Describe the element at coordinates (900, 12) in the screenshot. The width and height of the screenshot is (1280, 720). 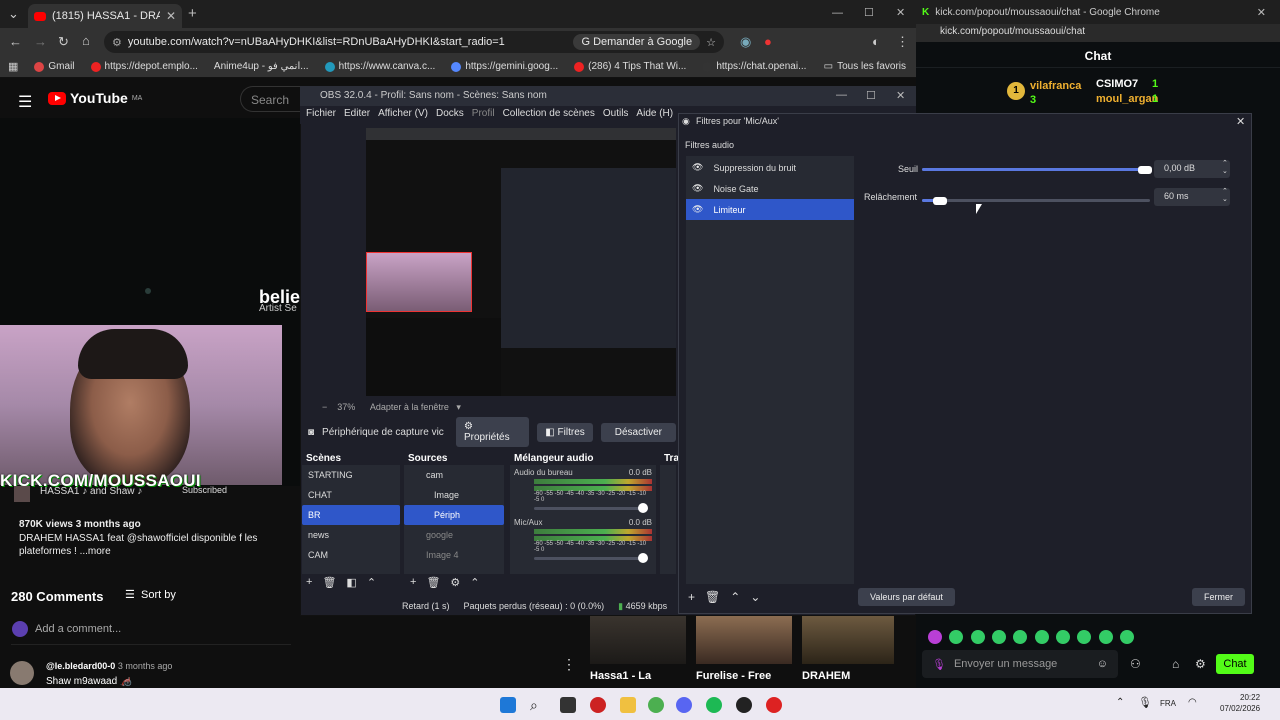
I see `close-window-icon: ✕` at that location.